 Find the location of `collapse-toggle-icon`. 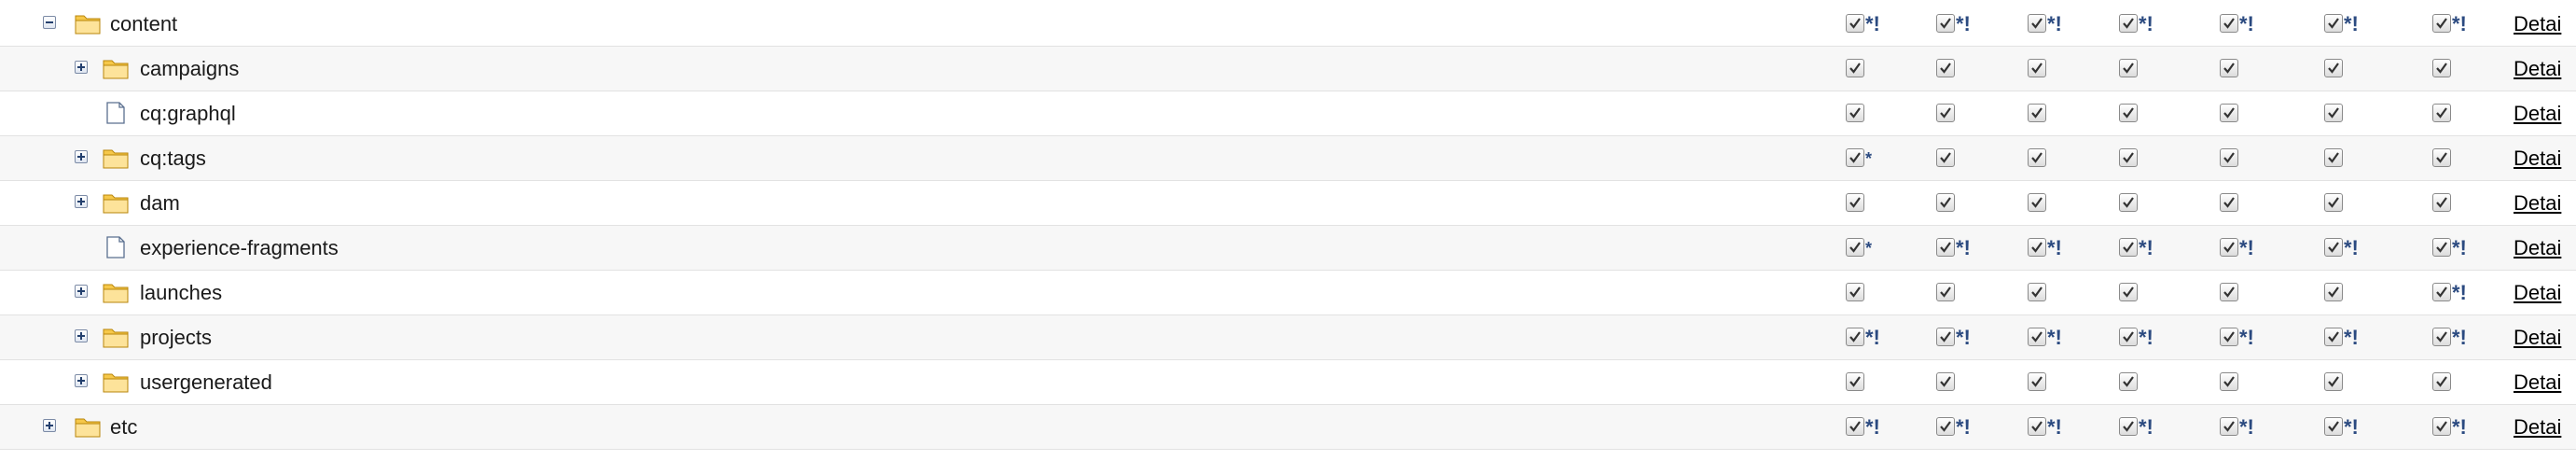

collapse-toggle-icon is located at coordinates (49, 22).